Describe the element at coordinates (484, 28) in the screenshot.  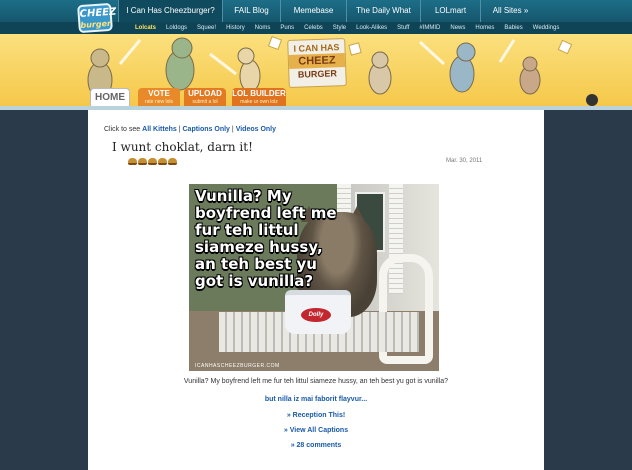
I see `subnav-homes: Homes` at that location.